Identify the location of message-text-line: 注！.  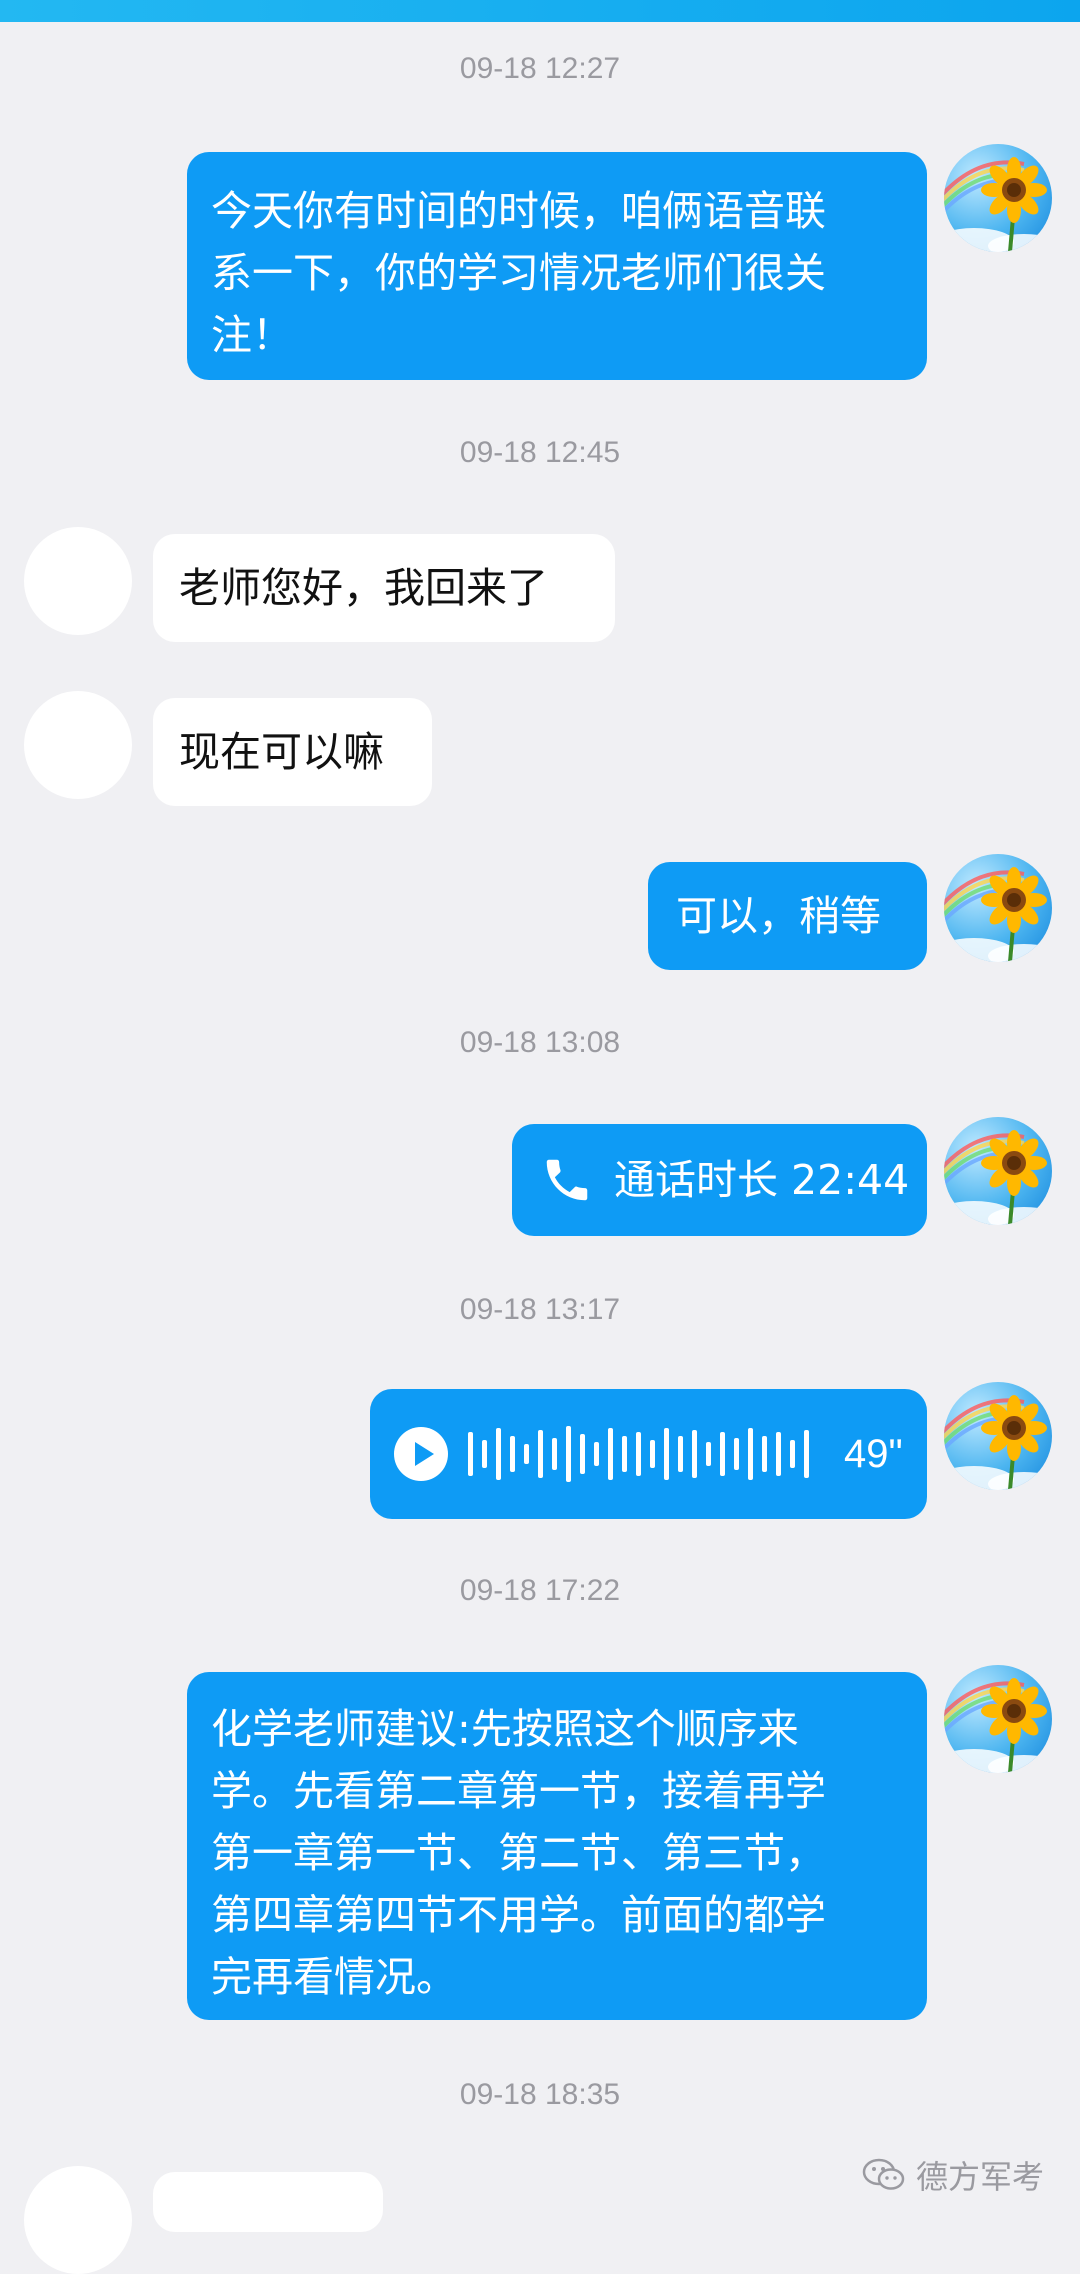
(252, 335).